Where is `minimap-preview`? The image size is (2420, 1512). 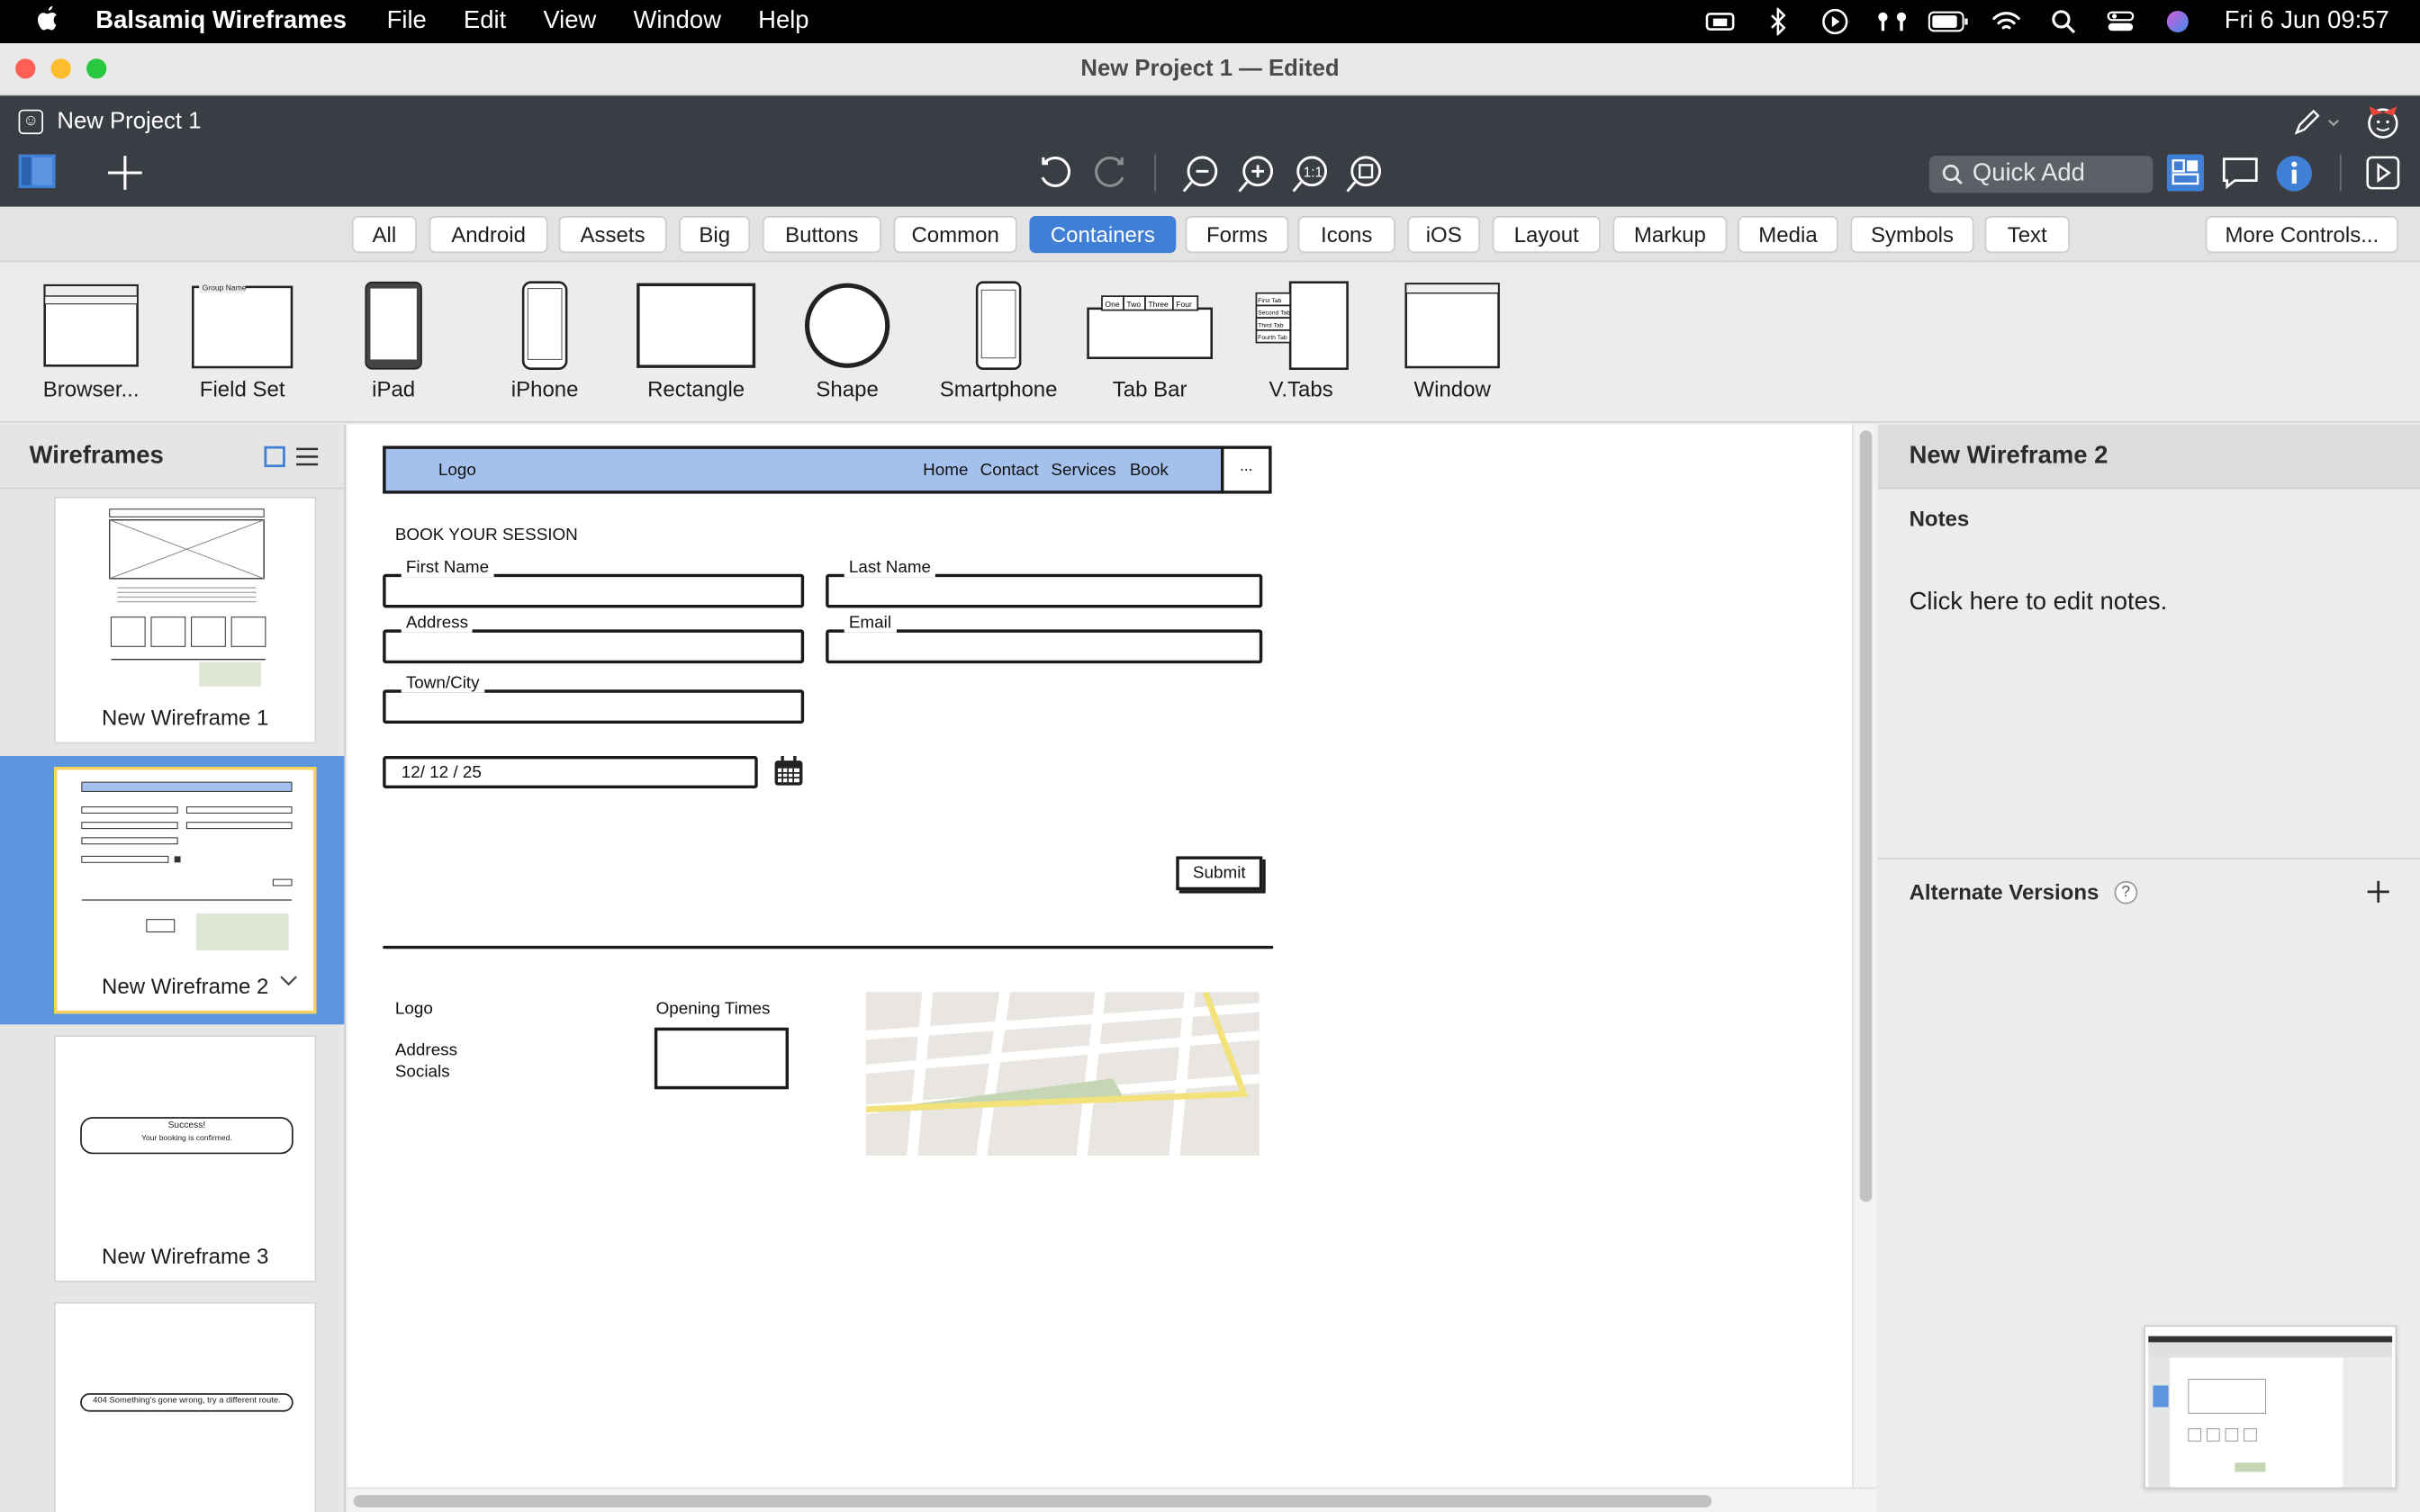 minimap-preview is located at coordinates (2270, 1412).